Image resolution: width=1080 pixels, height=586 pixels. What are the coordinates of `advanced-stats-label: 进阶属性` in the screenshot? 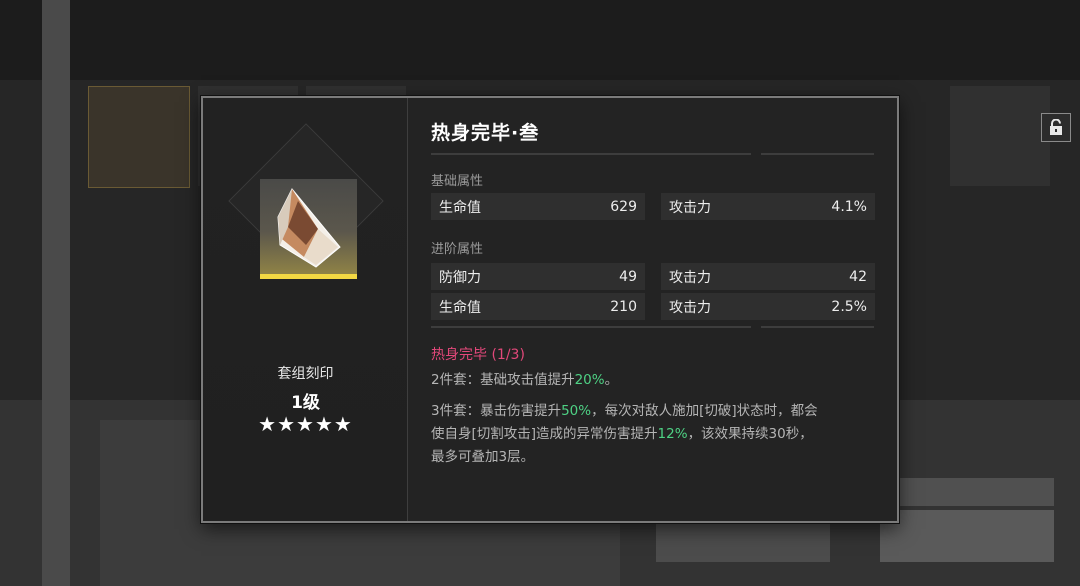 It's located at (457, 249).